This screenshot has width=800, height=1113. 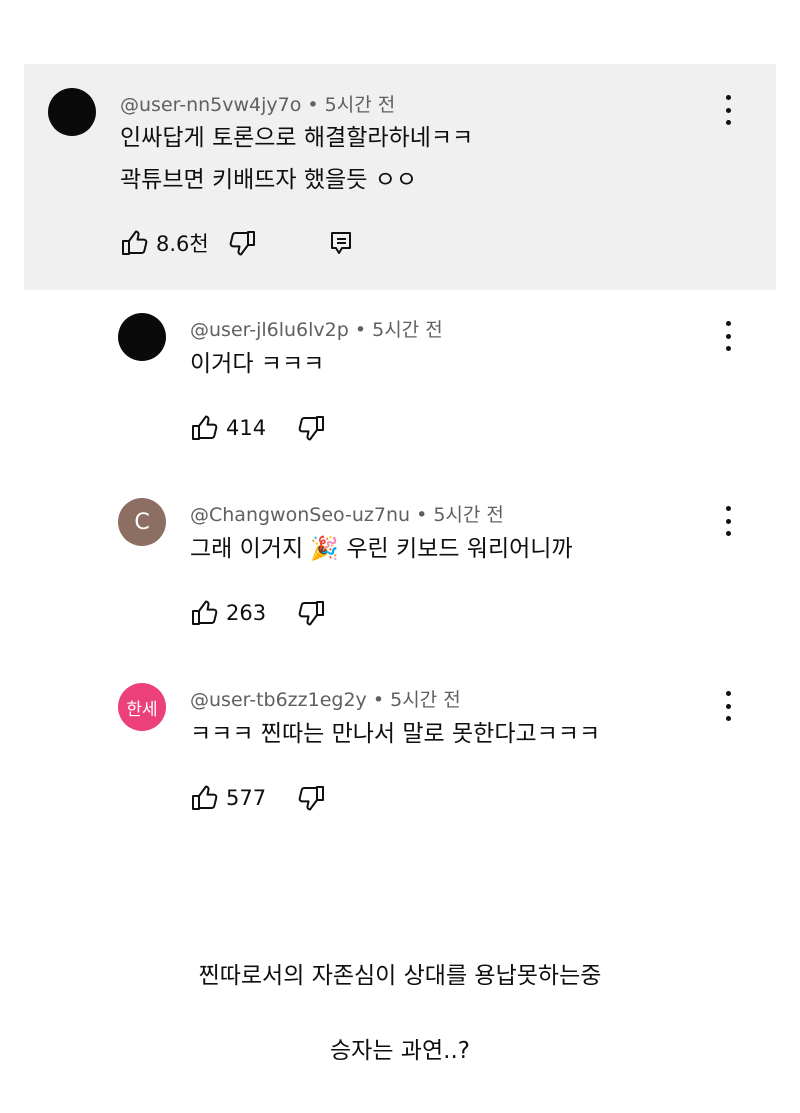 What do you see at coordinates (300, 515) in the screenshot?
I see `comment-author: @ChangwonSeo-uz7nu` at bounding box center [300, 515].